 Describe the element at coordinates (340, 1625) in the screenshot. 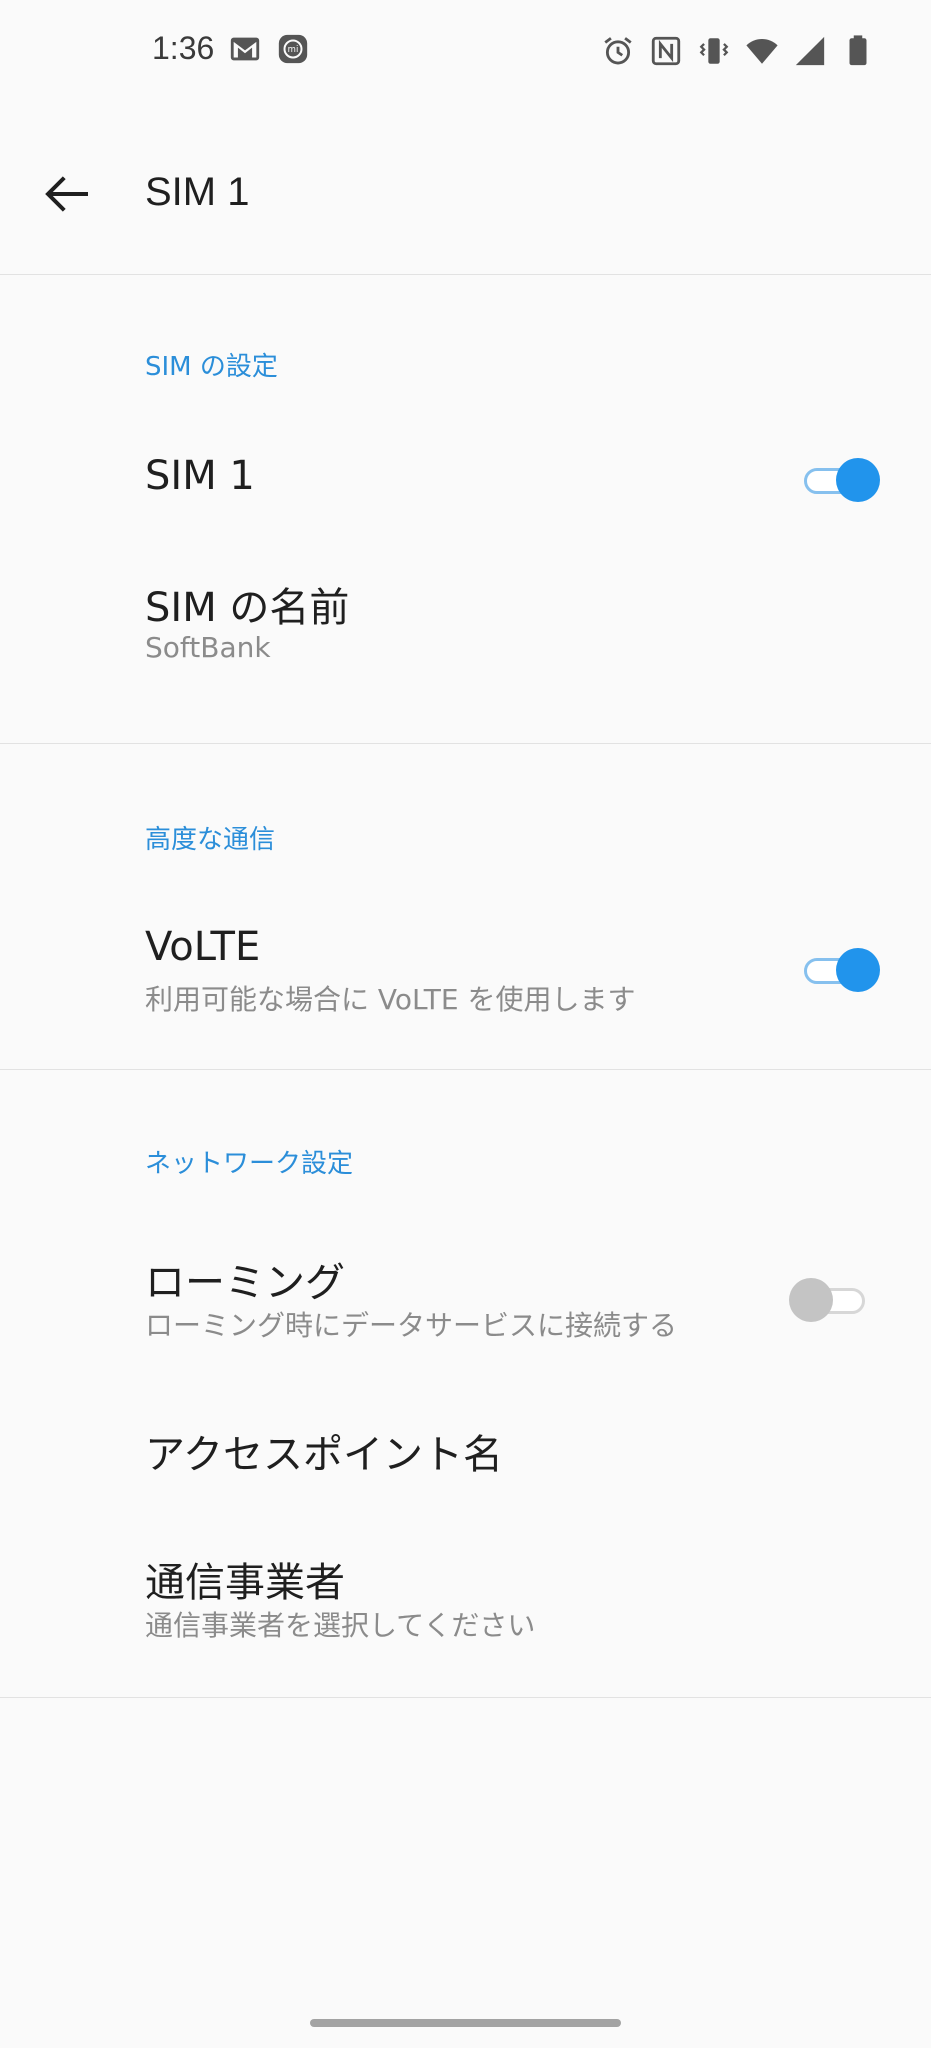

I see `carrier-summary: 通信事業者を選択してください` at that location.